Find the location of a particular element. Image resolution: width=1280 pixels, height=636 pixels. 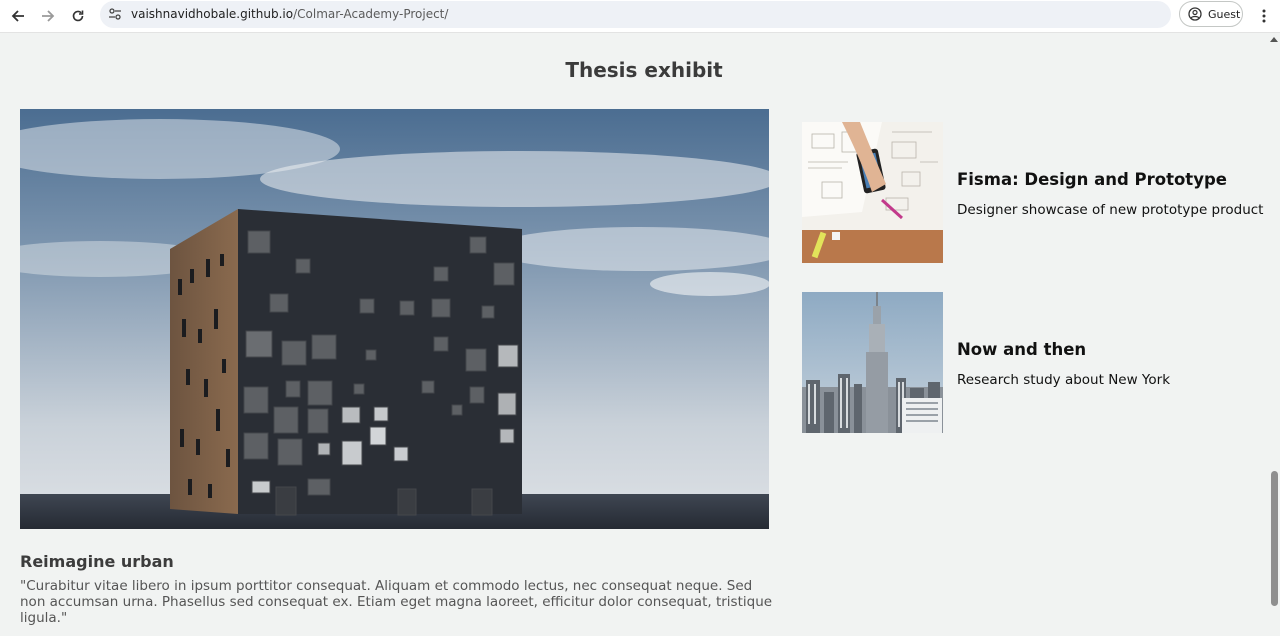

card-text-newyork: Research study about New York is located at coordinates (1064, 380).